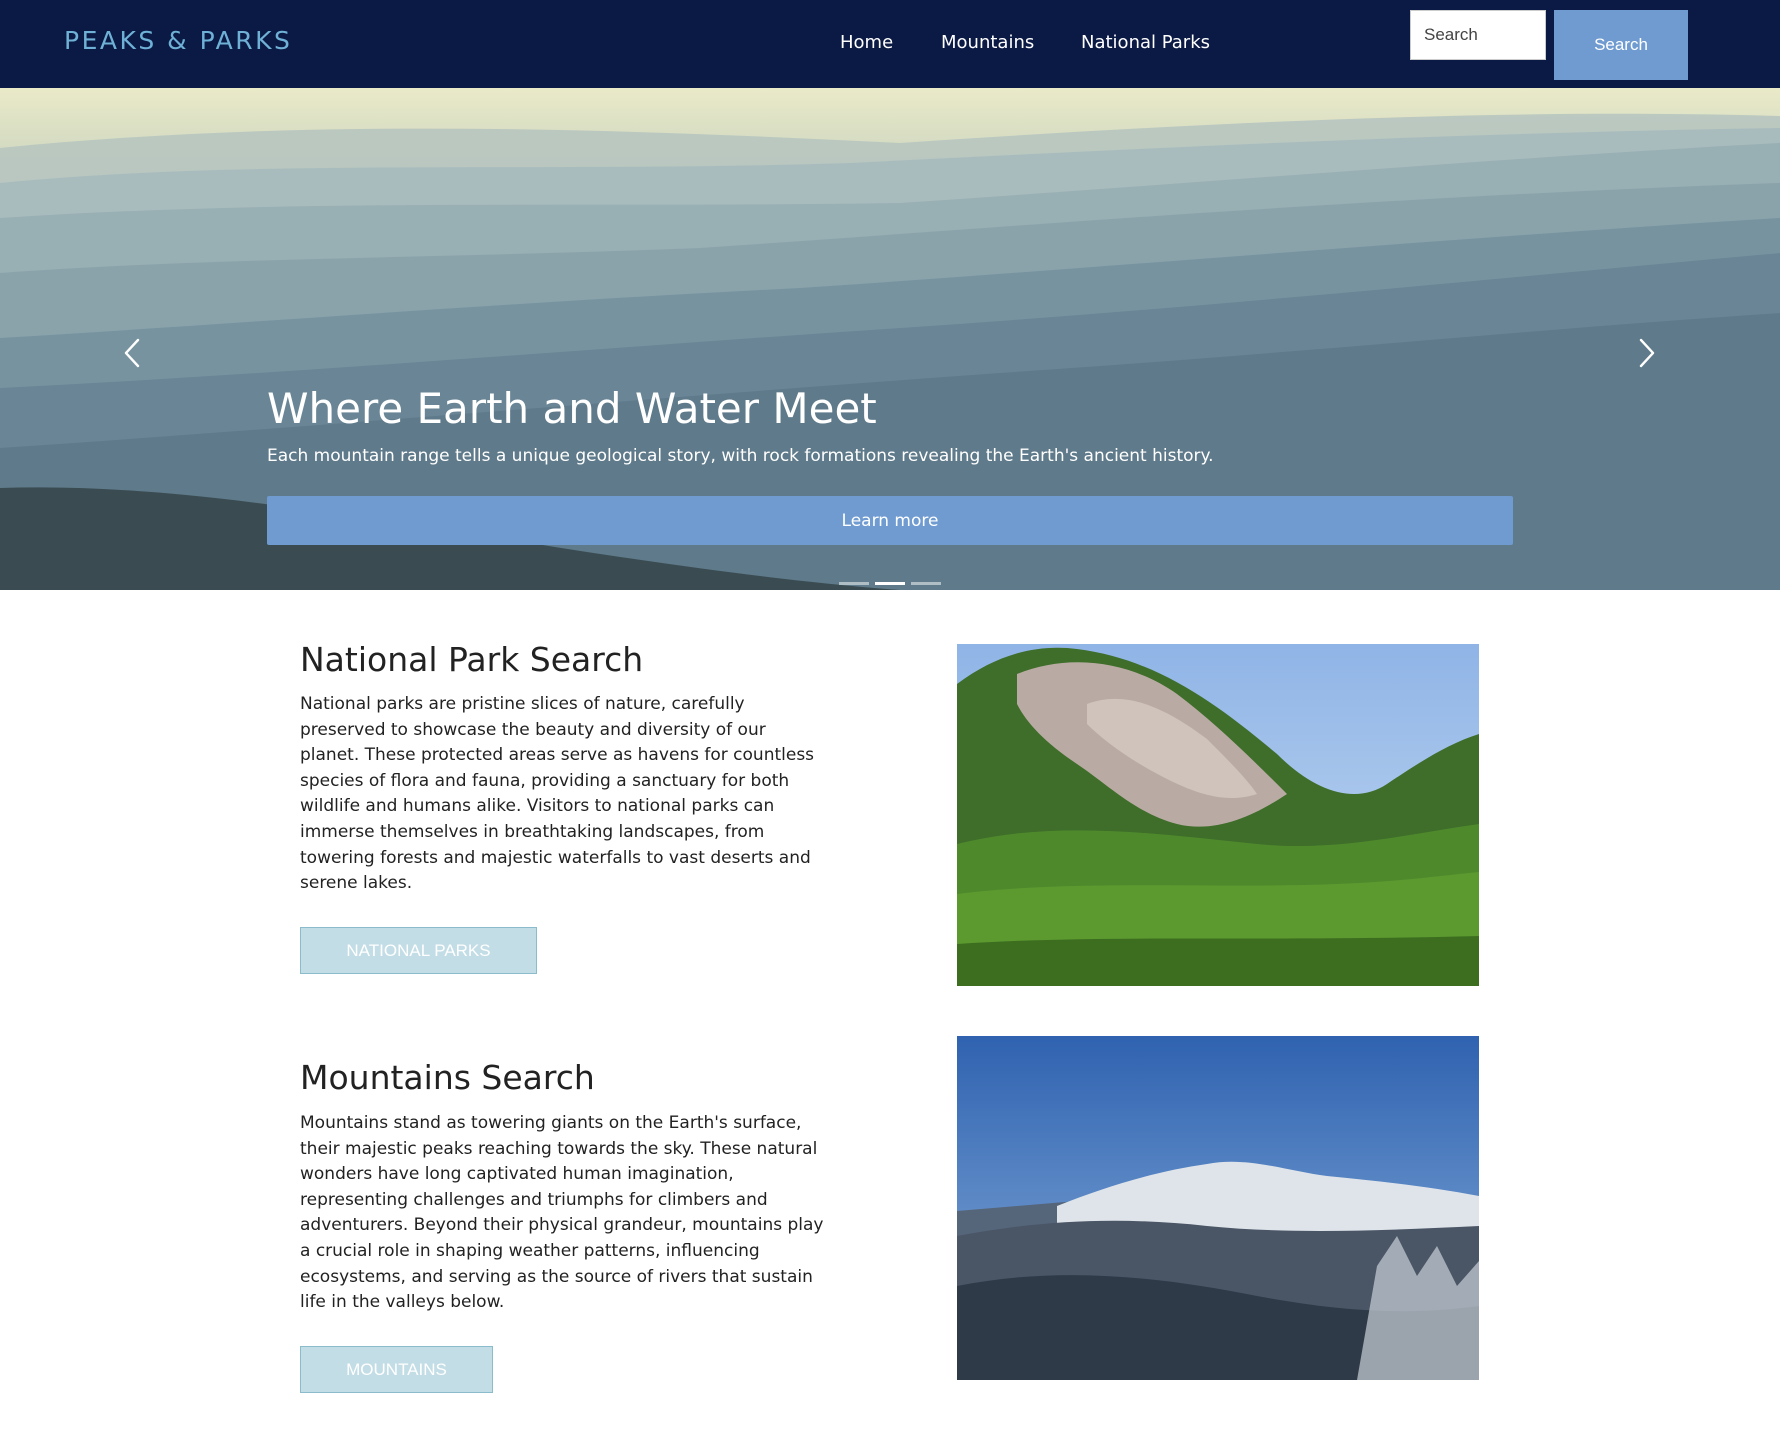  What do you see at coordinates (987, 42) in the screenshot?
I see `nav-link-mountains: Mountains` at bounding box center [987, 42].